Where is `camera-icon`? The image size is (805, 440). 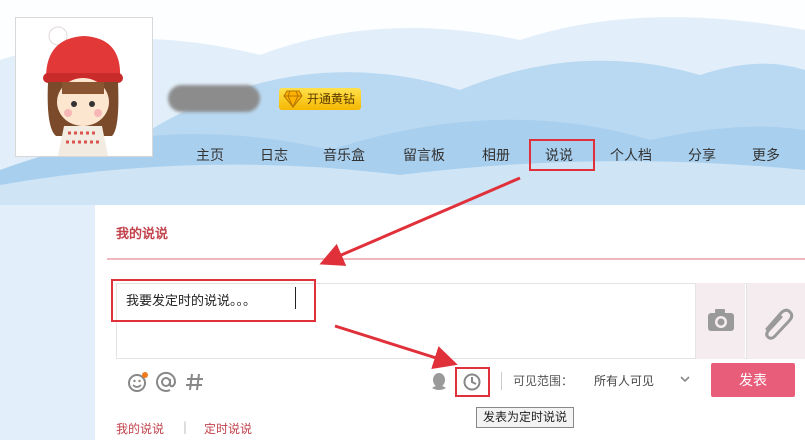 camera-icon is located at coordinates (721, 320).